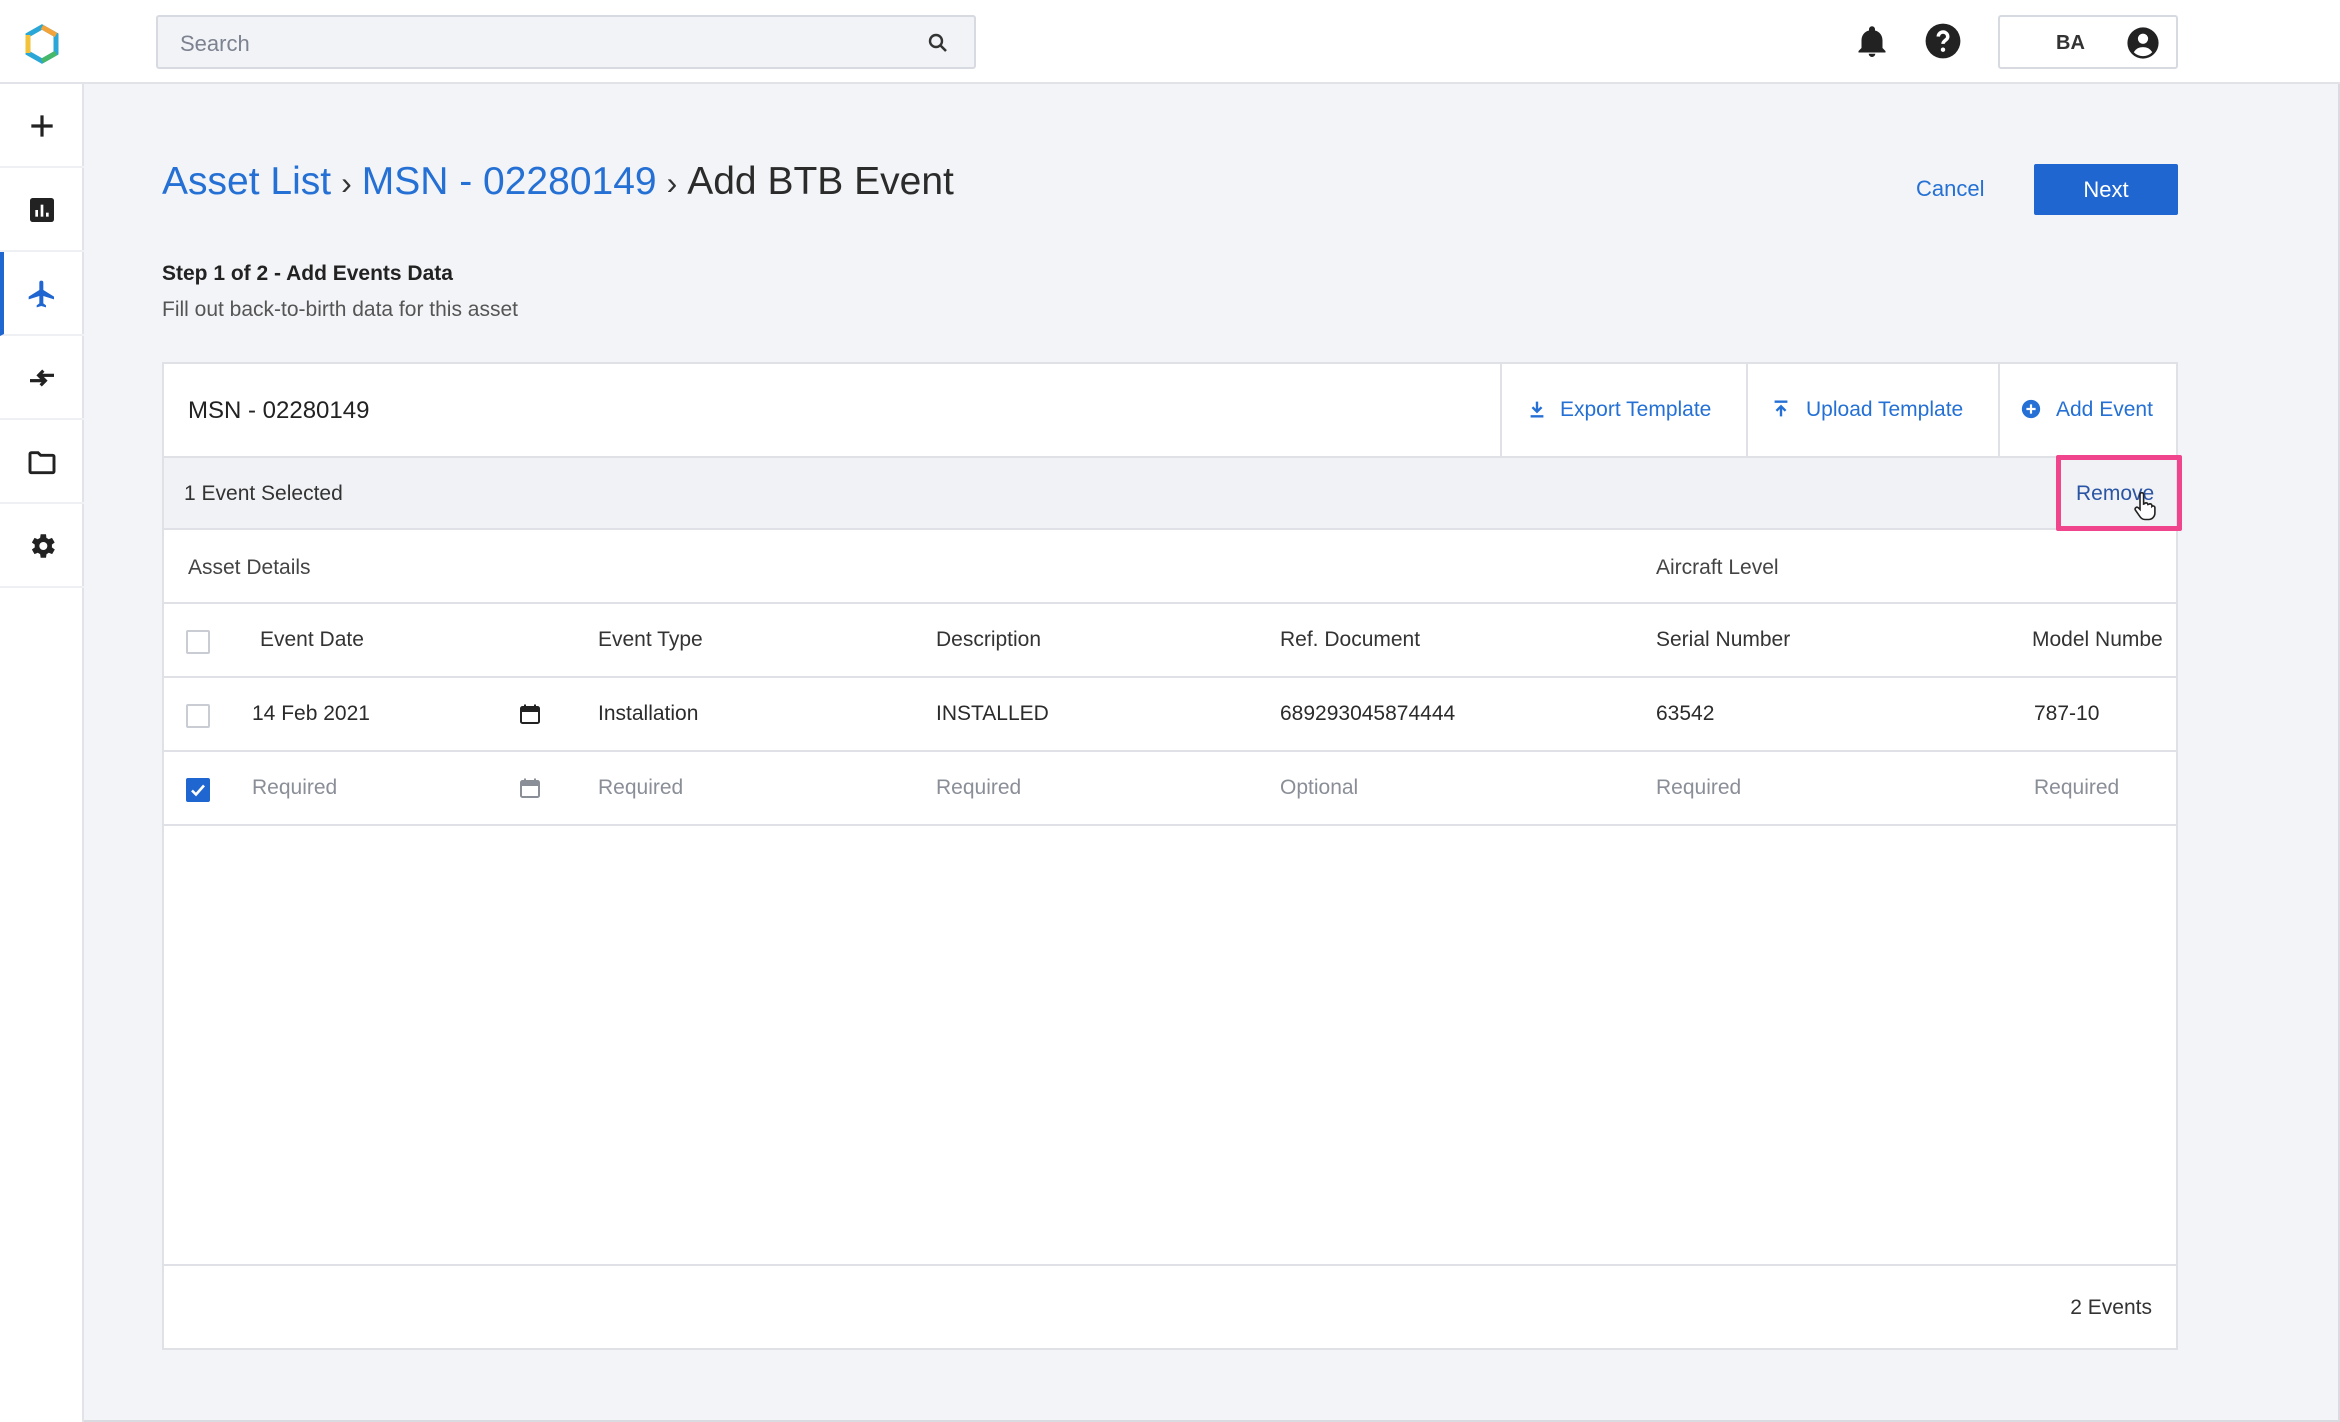 The width and height of the screenshot is (2340, 1422). What do you see at coordinates (2145, 506) in the screenshot?
I see `hand-cursor-icon` at bounding box center [2145, 506].